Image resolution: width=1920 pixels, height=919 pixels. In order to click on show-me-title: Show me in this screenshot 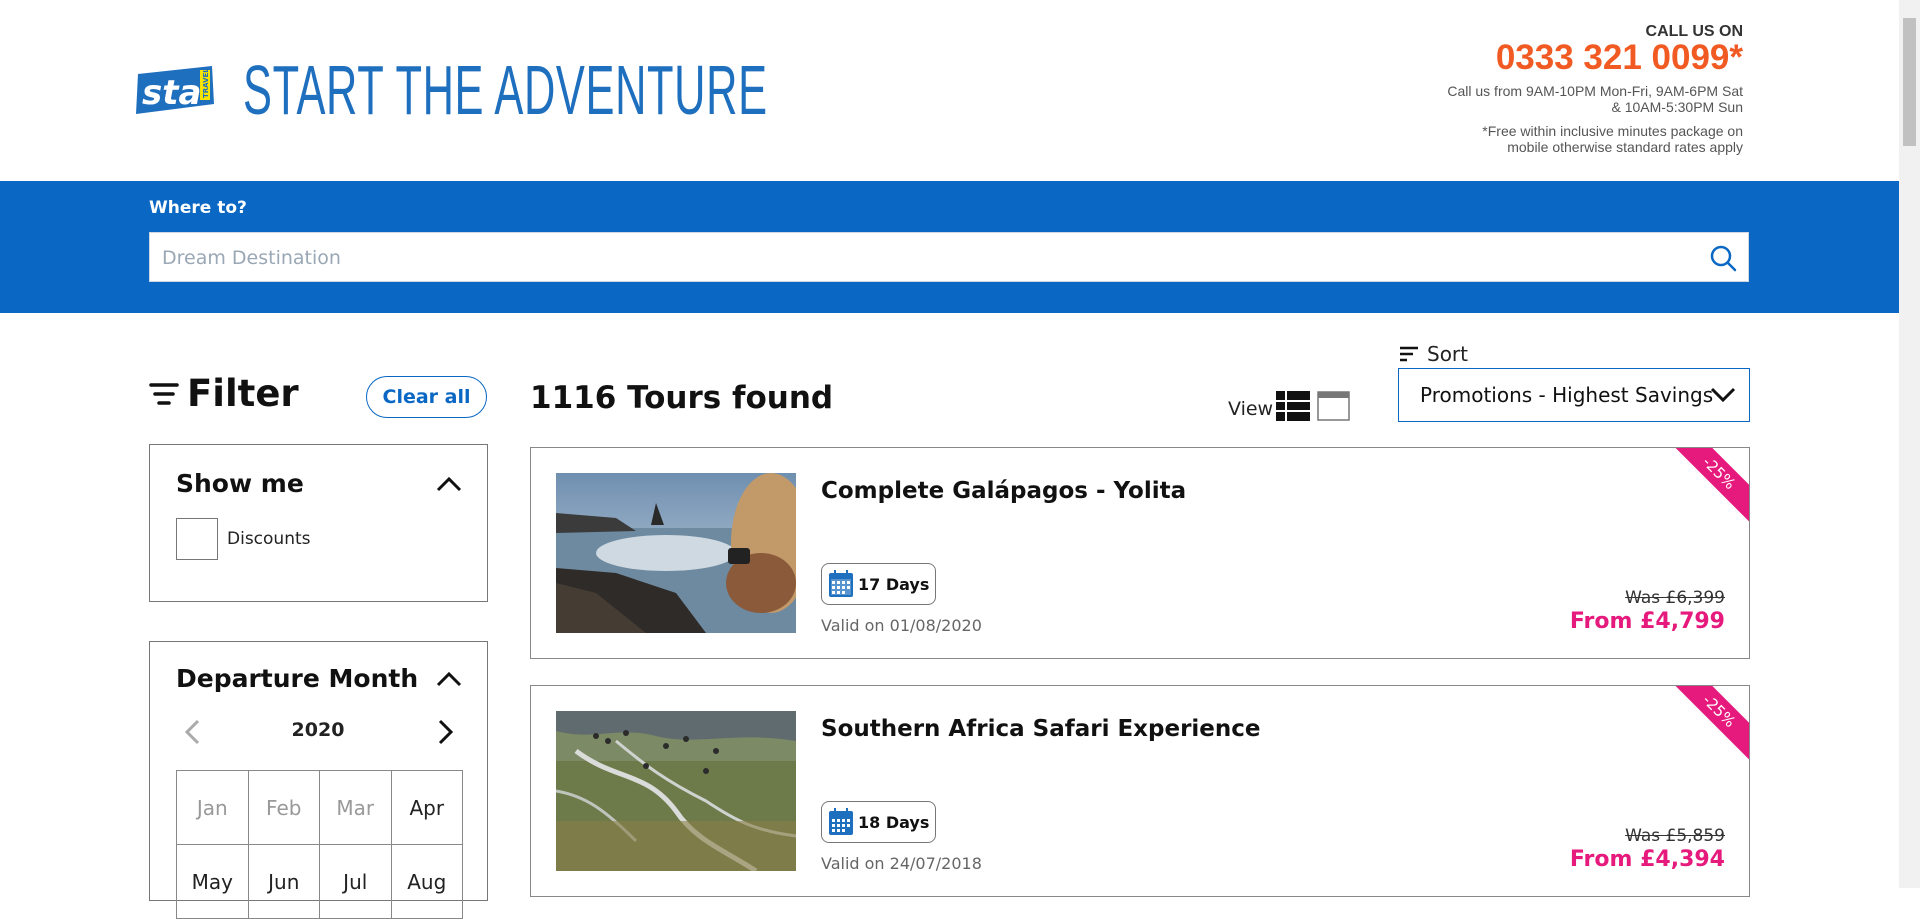, I will do `click(240, 483)`.